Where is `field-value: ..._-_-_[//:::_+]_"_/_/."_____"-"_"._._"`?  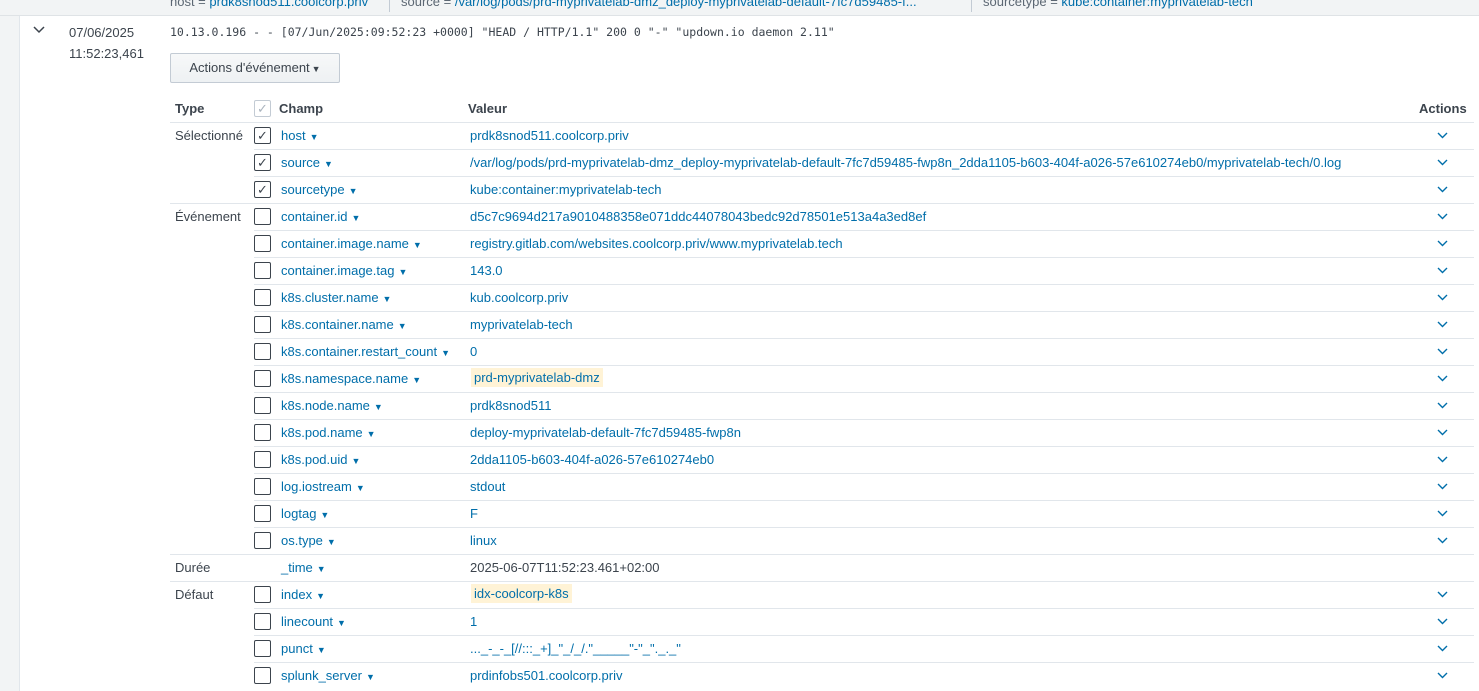
field-value: ..._-_-_[//:::_+]_"_/_/."_____"-"_"._._" is located at coordinates (575, 648).